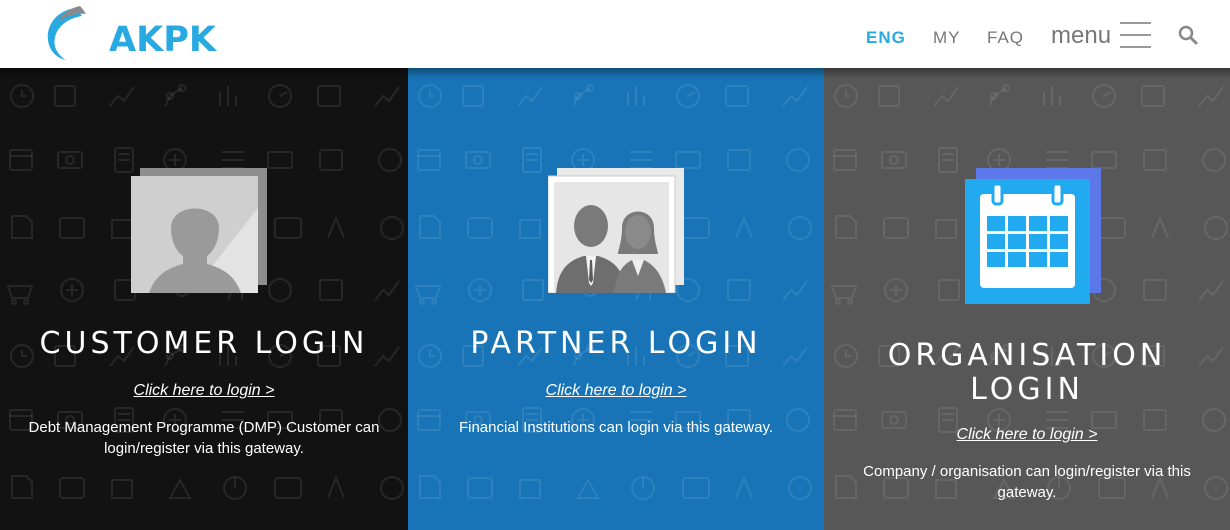  What do you see at coordinates (1005, 38) in the screenshot?
I see `faq-link: FAQ` at bounding box center [1005, 38].